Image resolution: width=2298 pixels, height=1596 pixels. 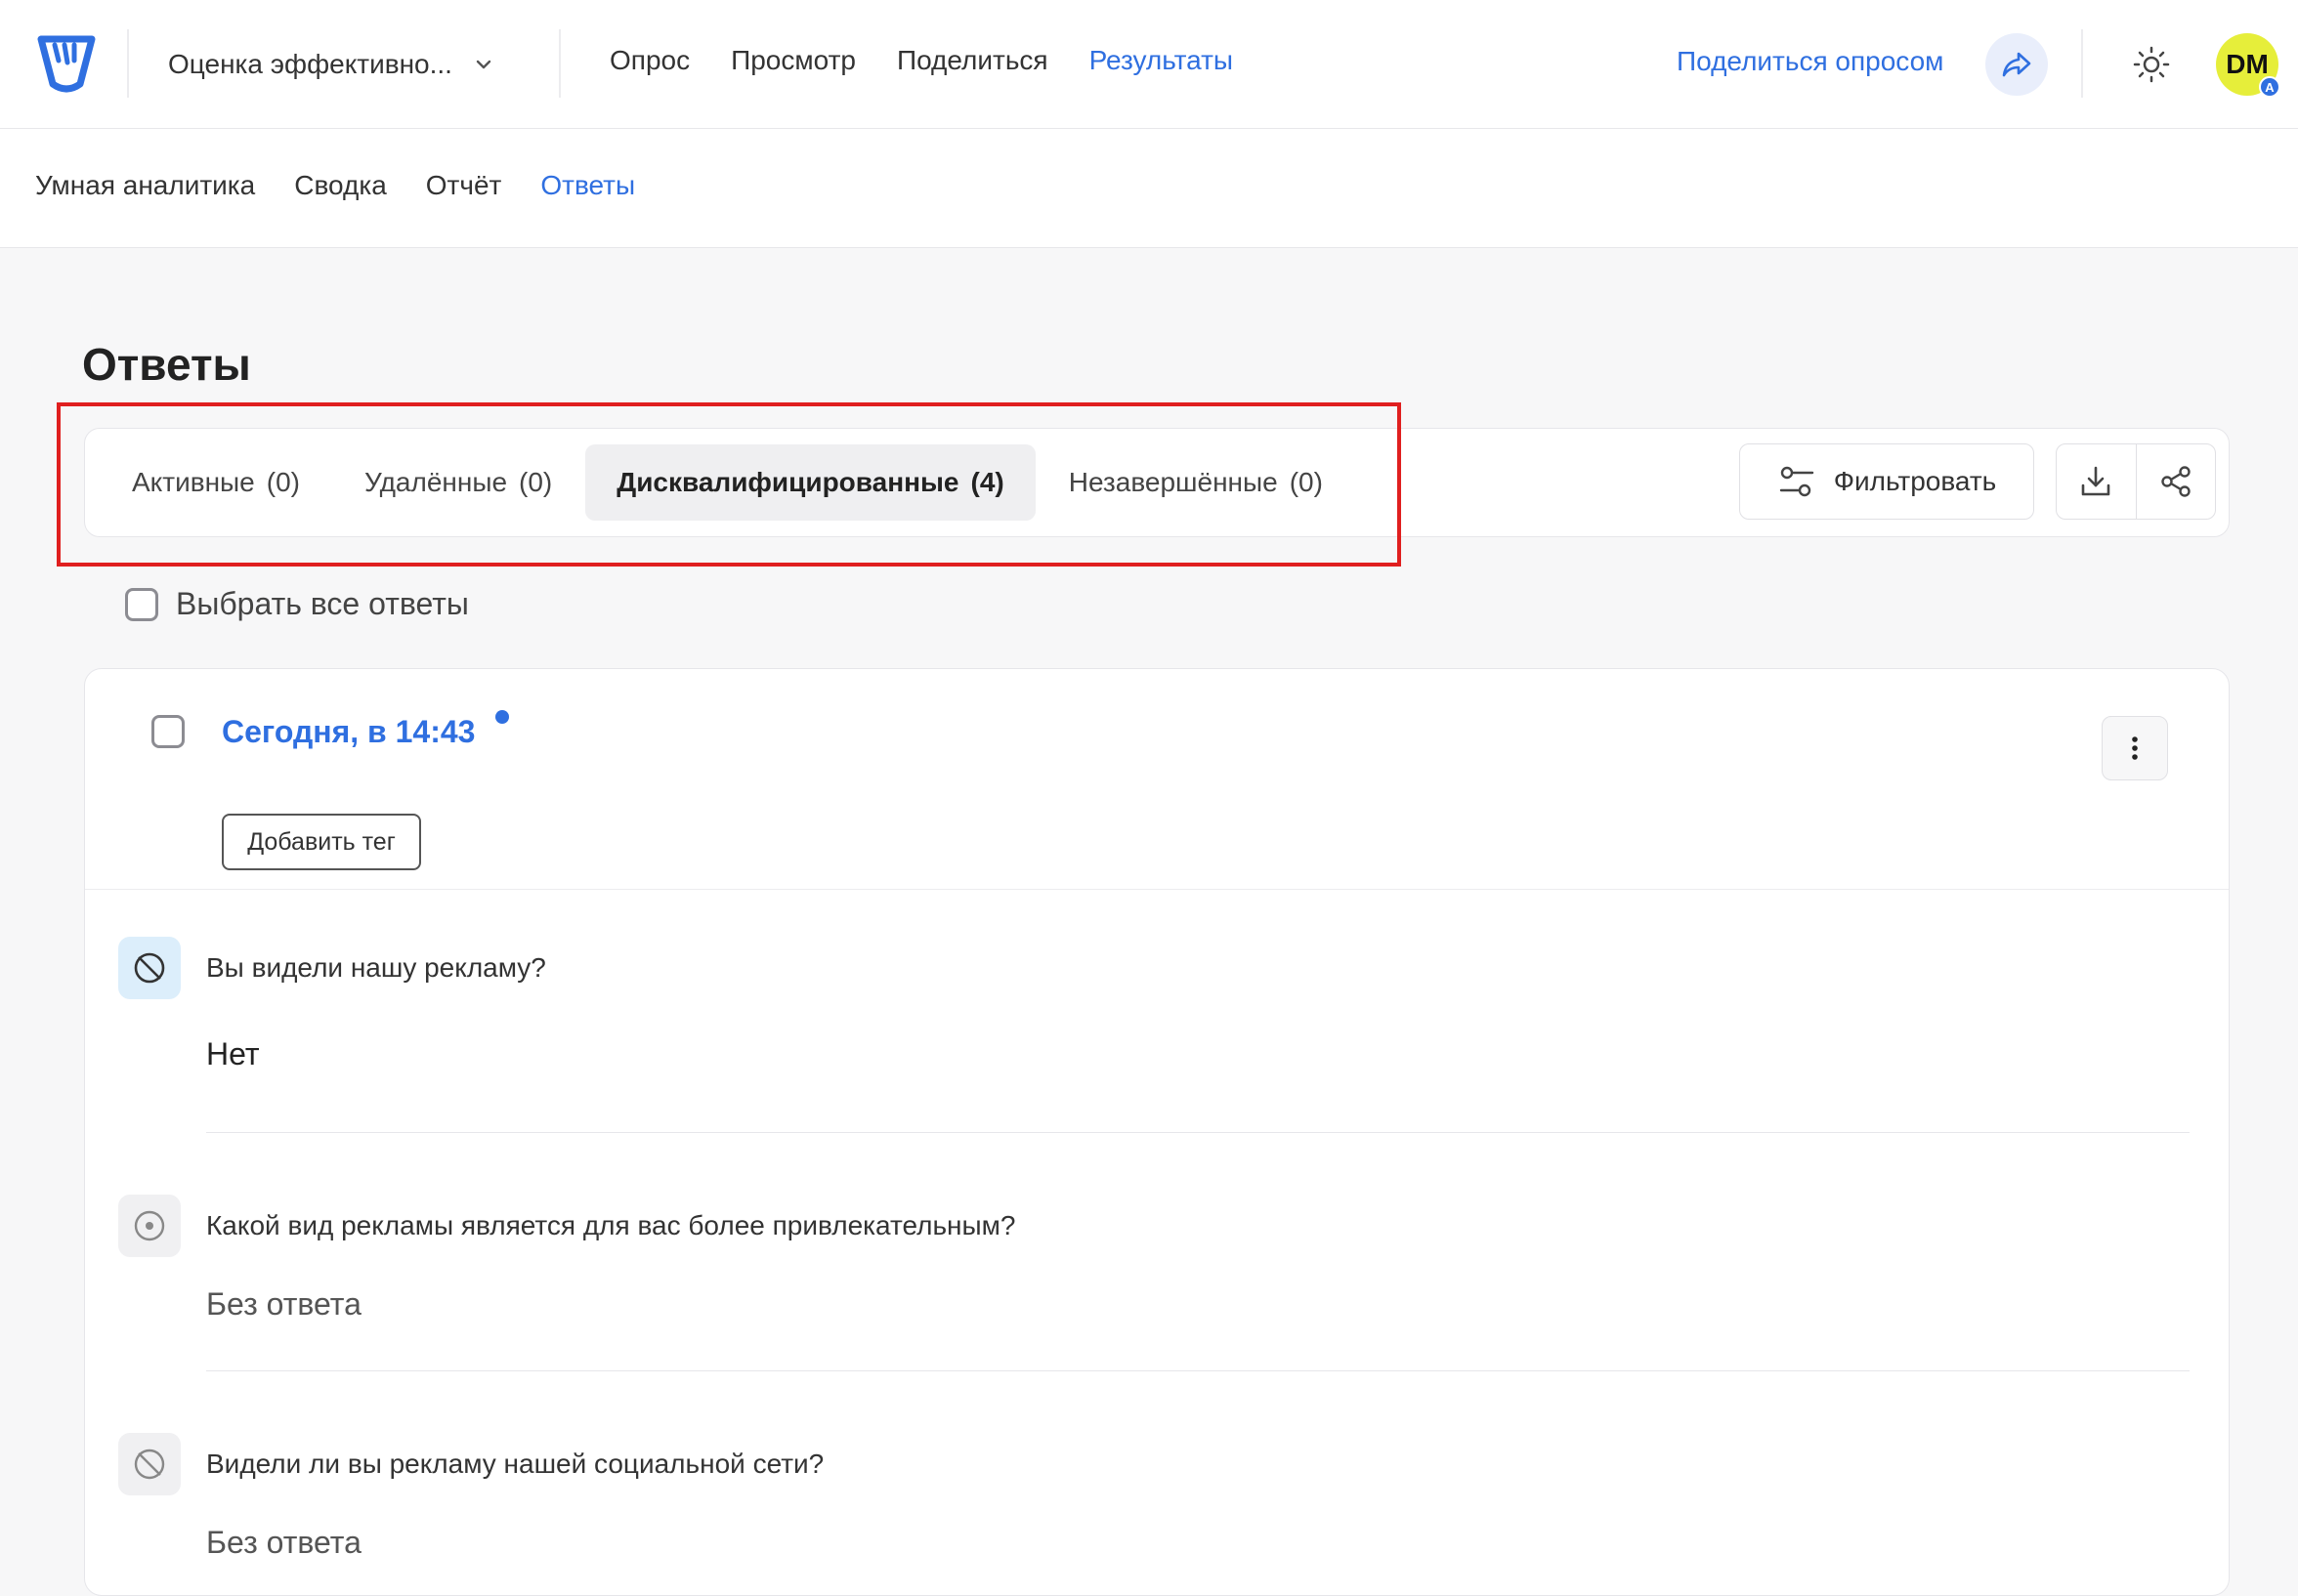 What do you see at coordinates (1915, 481) in the screenshot?
I see `filter-label: Фильтровать` at bounding box center [1915, 481].